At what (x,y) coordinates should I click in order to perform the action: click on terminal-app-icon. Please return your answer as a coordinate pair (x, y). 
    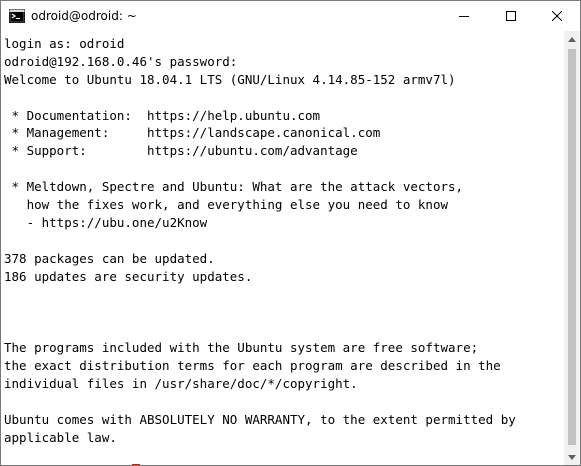
    Looking at the image, I should click on (17, 16).